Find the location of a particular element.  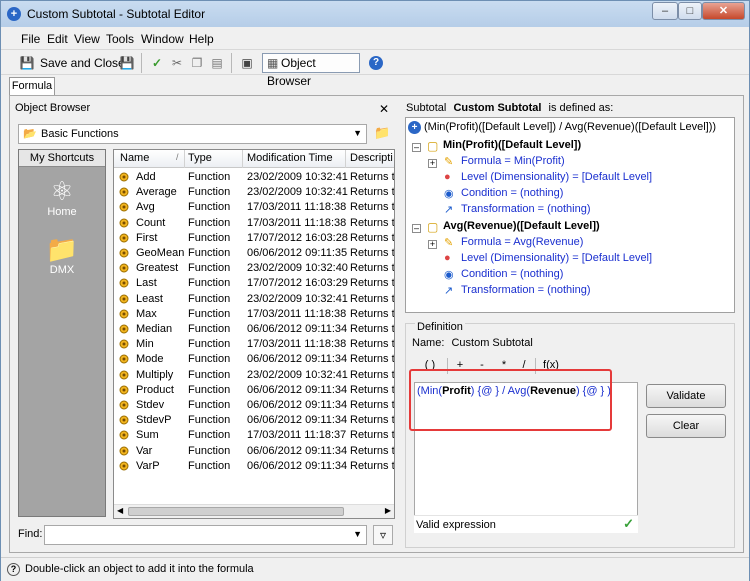

function-row: Avg Function 17/03/2011 11:18:38 Returns t is located at coordinates (254, 207).